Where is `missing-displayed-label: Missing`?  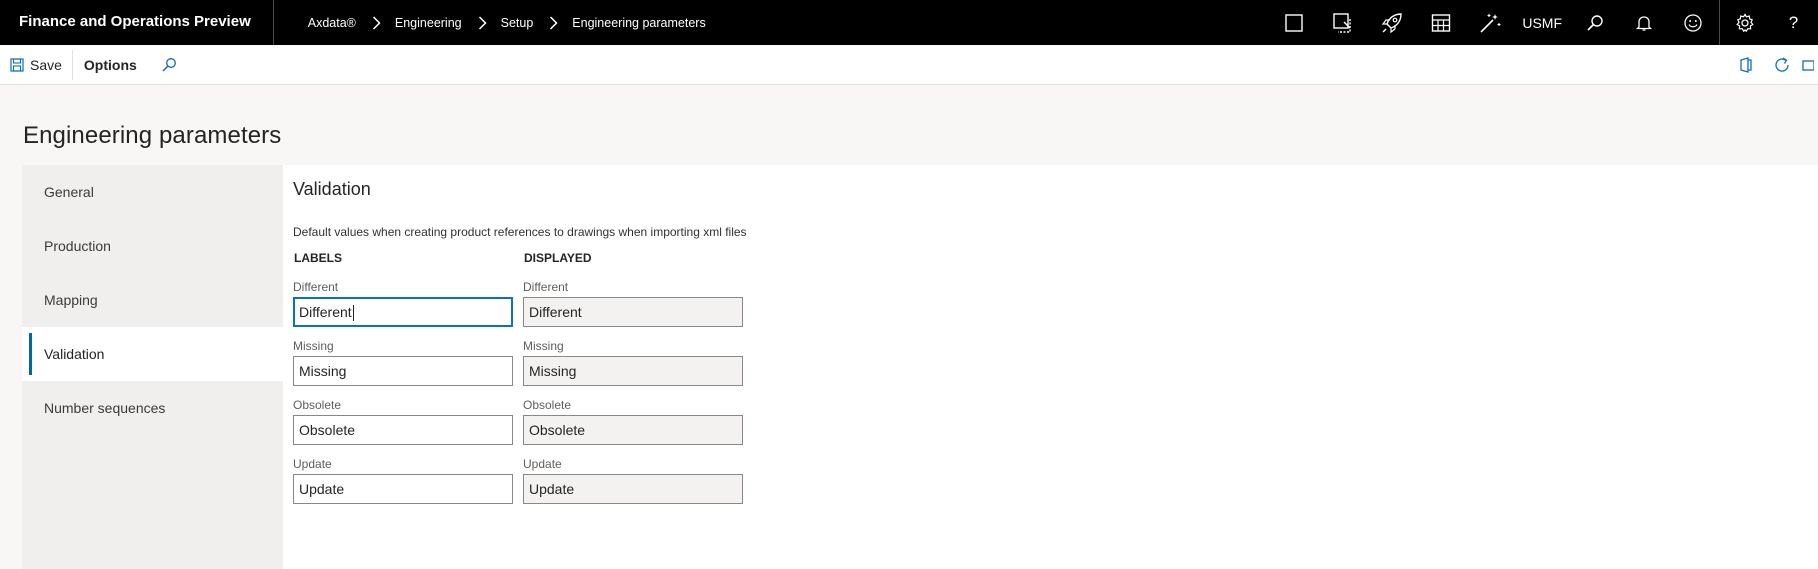 missing-displayed-label: Missing is located at coordinates (543, 346).